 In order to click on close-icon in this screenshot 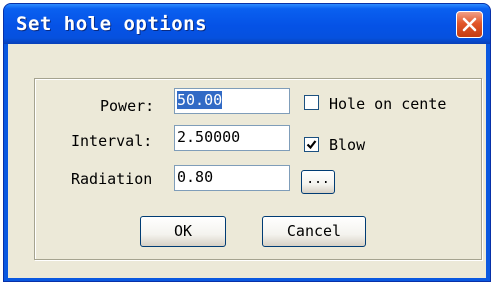, I will do `click(469, 24)`.